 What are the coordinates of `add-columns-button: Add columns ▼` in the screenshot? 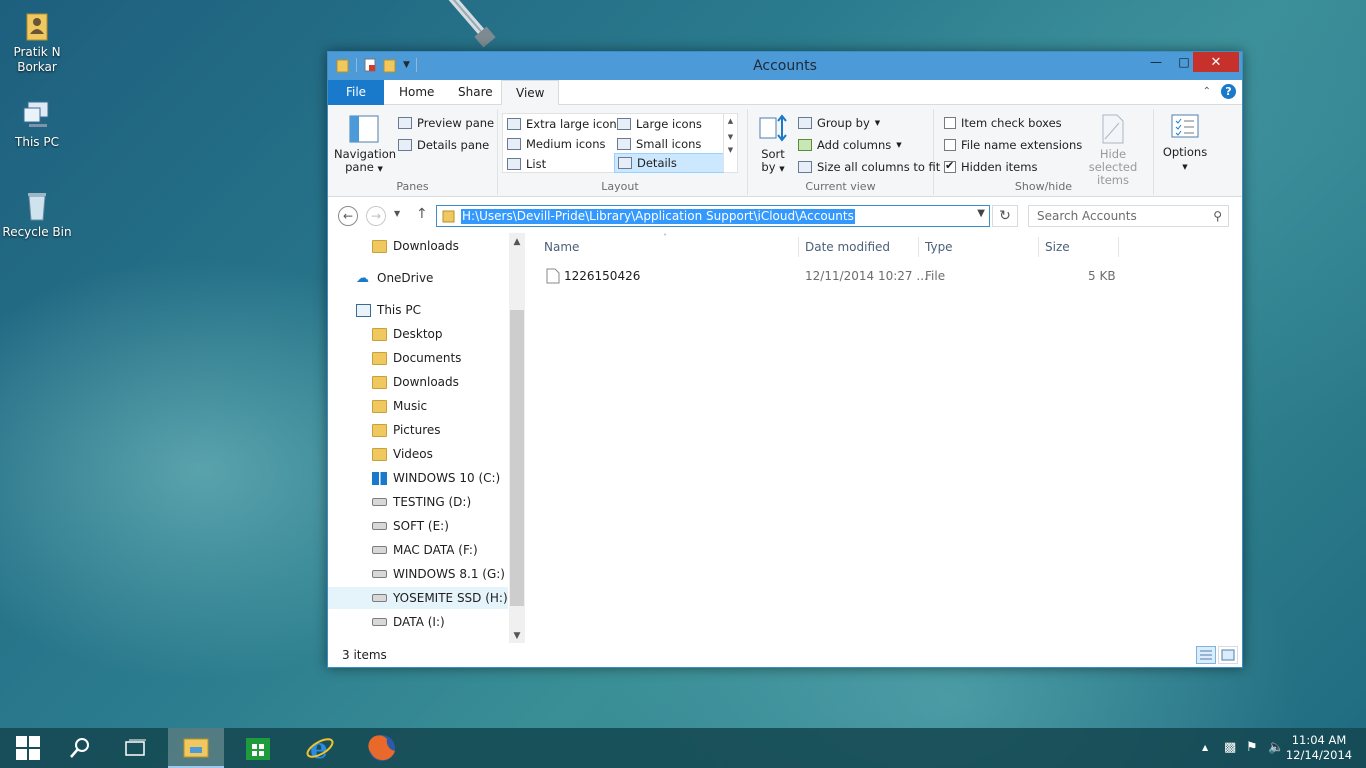 It's located at (850, 145).